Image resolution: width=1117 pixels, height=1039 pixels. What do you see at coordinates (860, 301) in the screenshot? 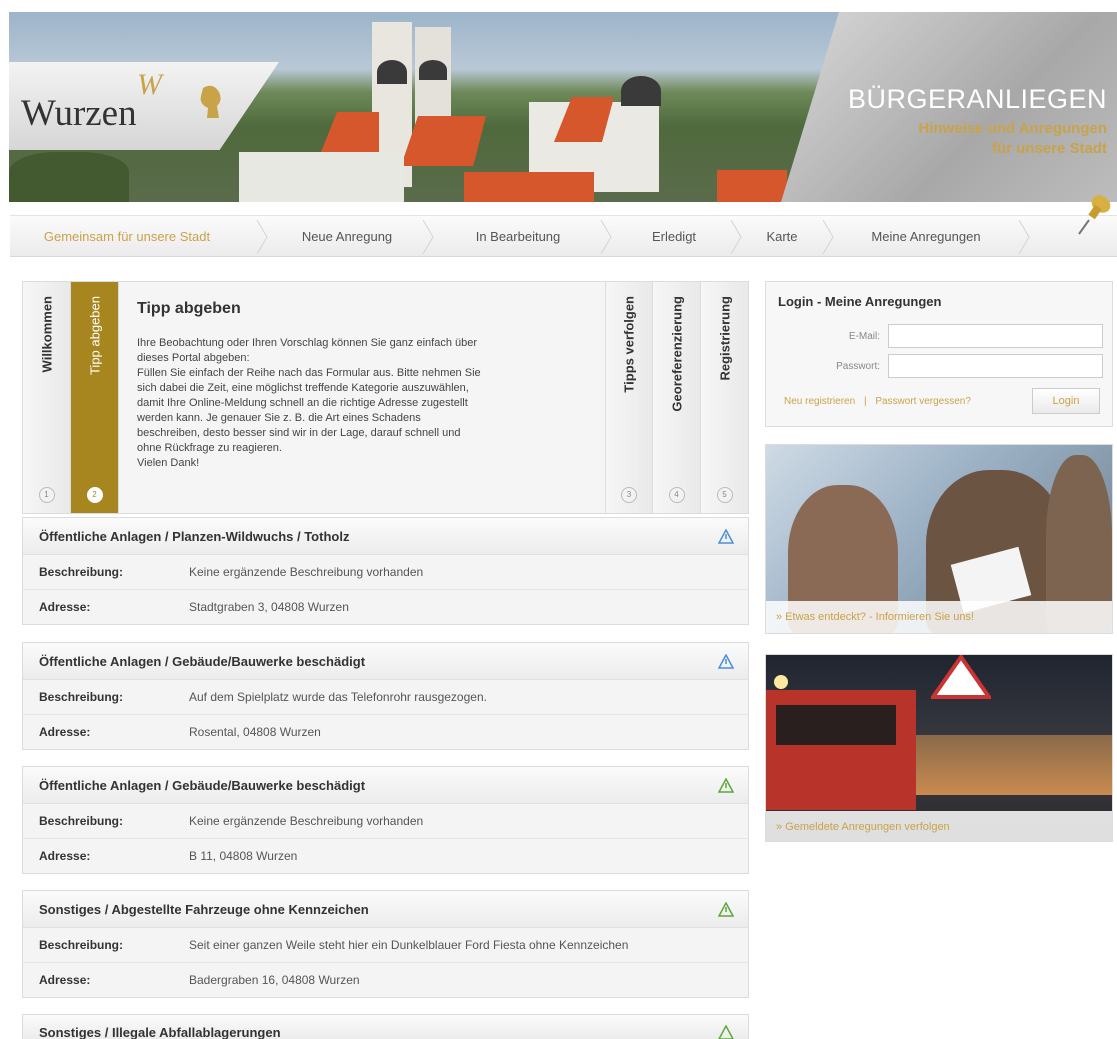
I see `login-title: Login - Meine Anregungen` at bounding box center [860, 301].